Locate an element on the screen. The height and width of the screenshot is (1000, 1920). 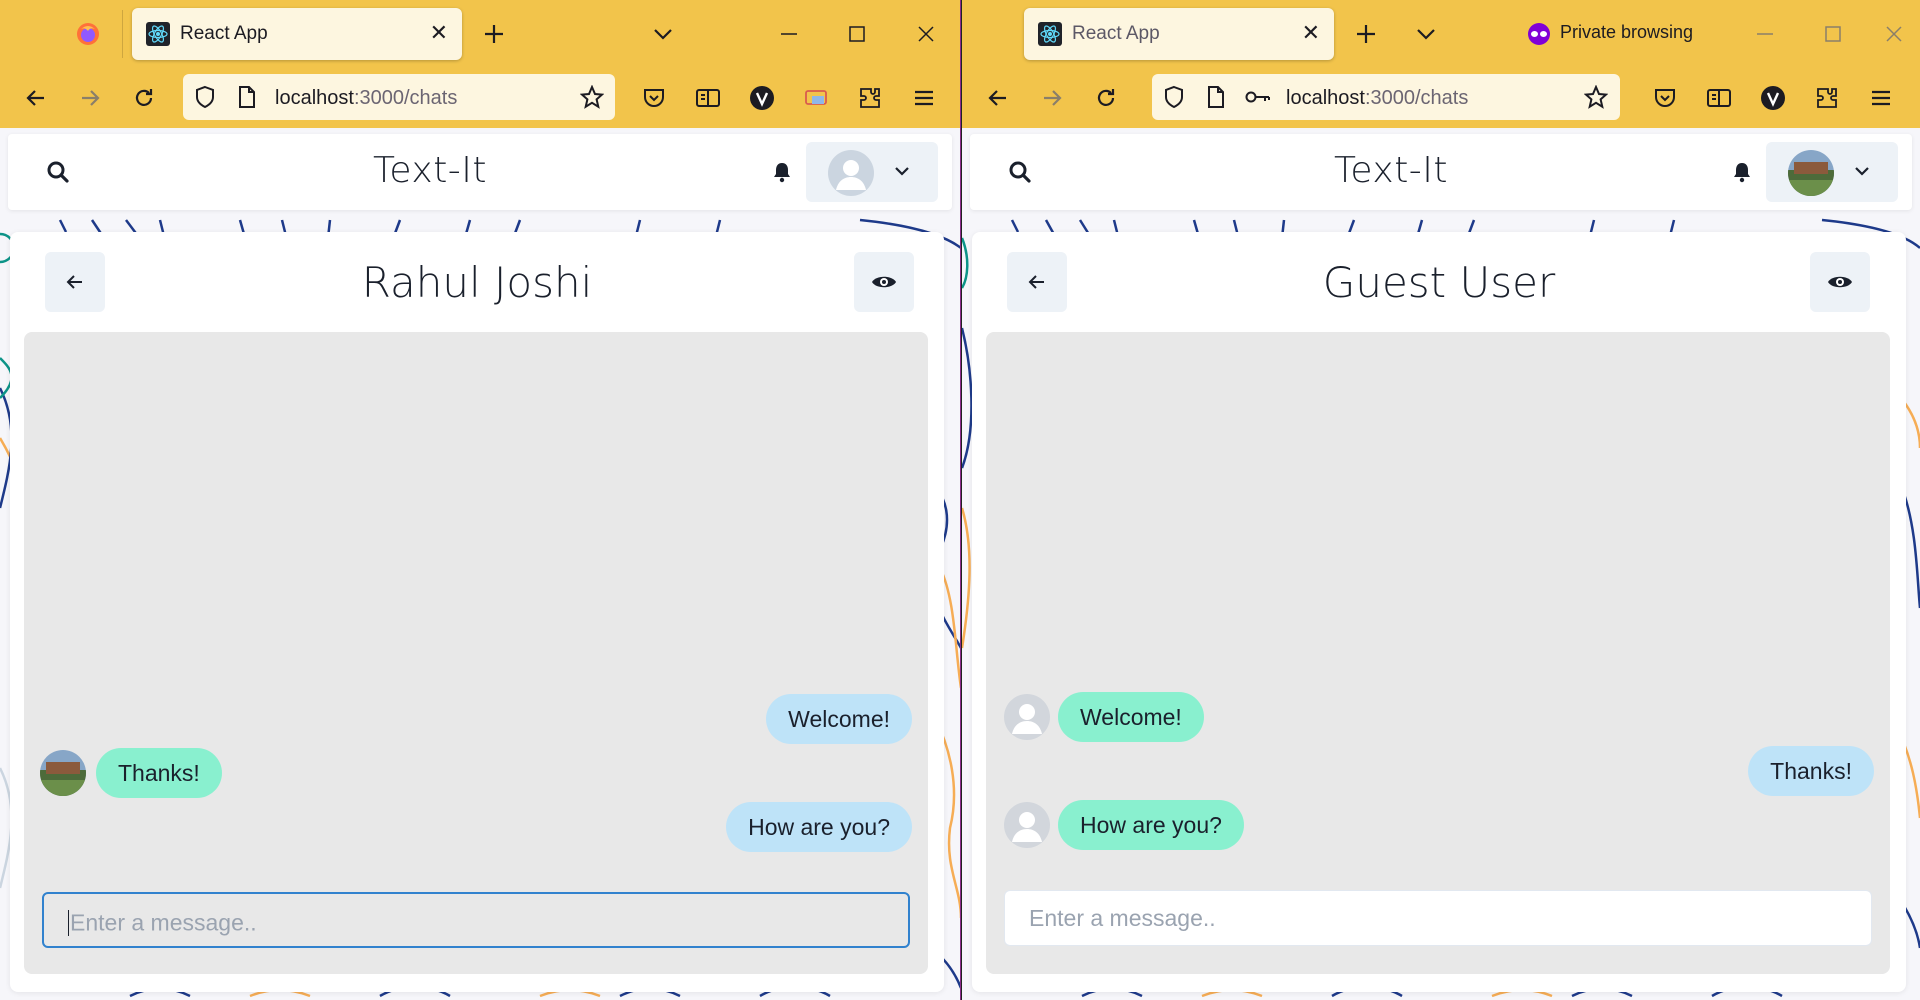
tab-separator is located at coordinates (122, 34).